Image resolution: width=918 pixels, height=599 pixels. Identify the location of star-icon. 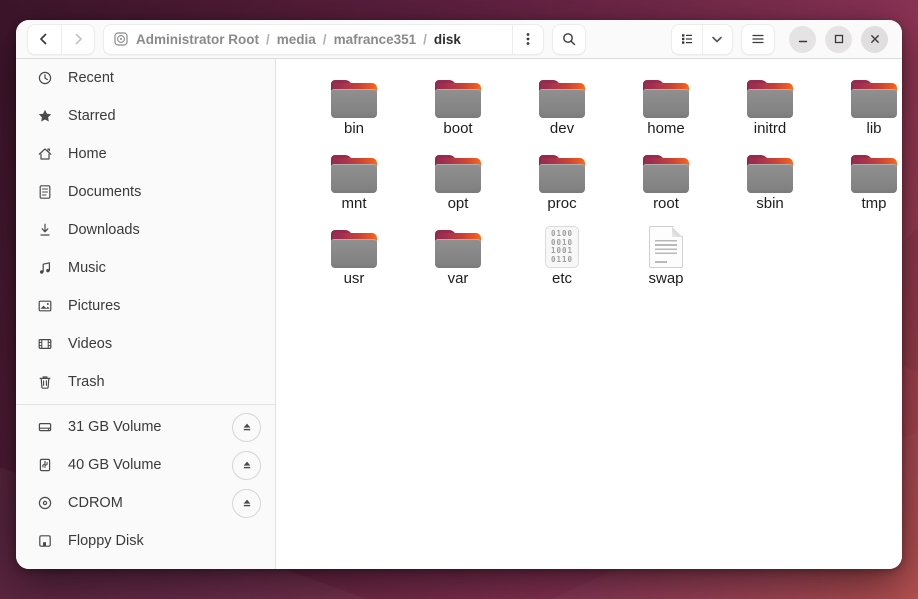
(45, 115).